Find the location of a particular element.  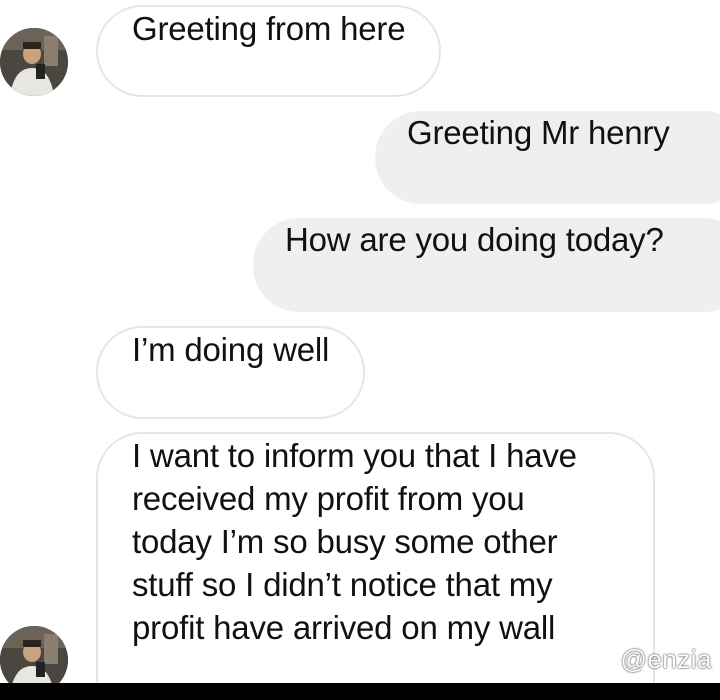

message-text-line: received my profit from you is located at coordinates (328, 498).